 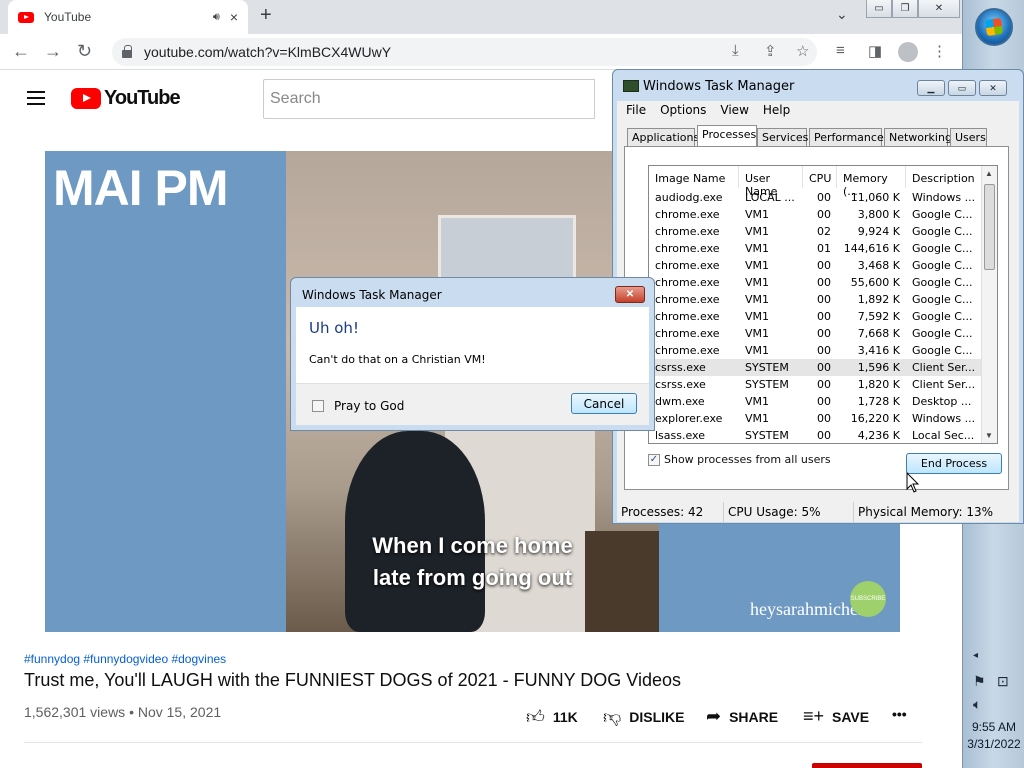 What do you see at coordinates (868, 599) in the screenshot?
I see `video-subscribe-badge: SUBSCRIBE` at bounding box center [868, 599].